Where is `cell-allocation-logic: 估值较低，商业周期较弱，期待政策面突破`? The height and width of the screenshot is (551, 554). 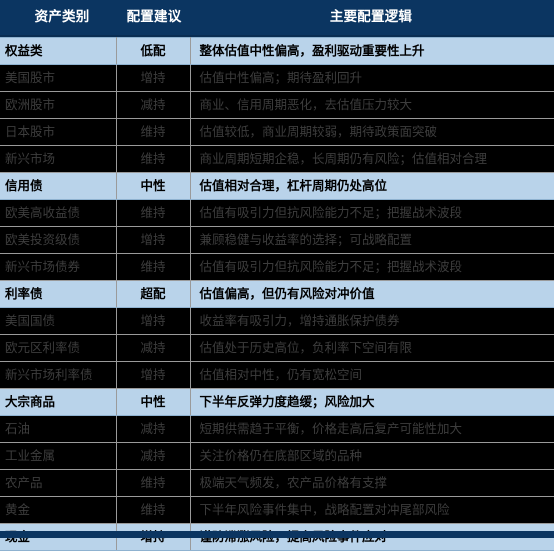
cell-allocation-logic: 估值较低，商业周期较弱，期待政策面突破 is located at coordinates (372, 132).